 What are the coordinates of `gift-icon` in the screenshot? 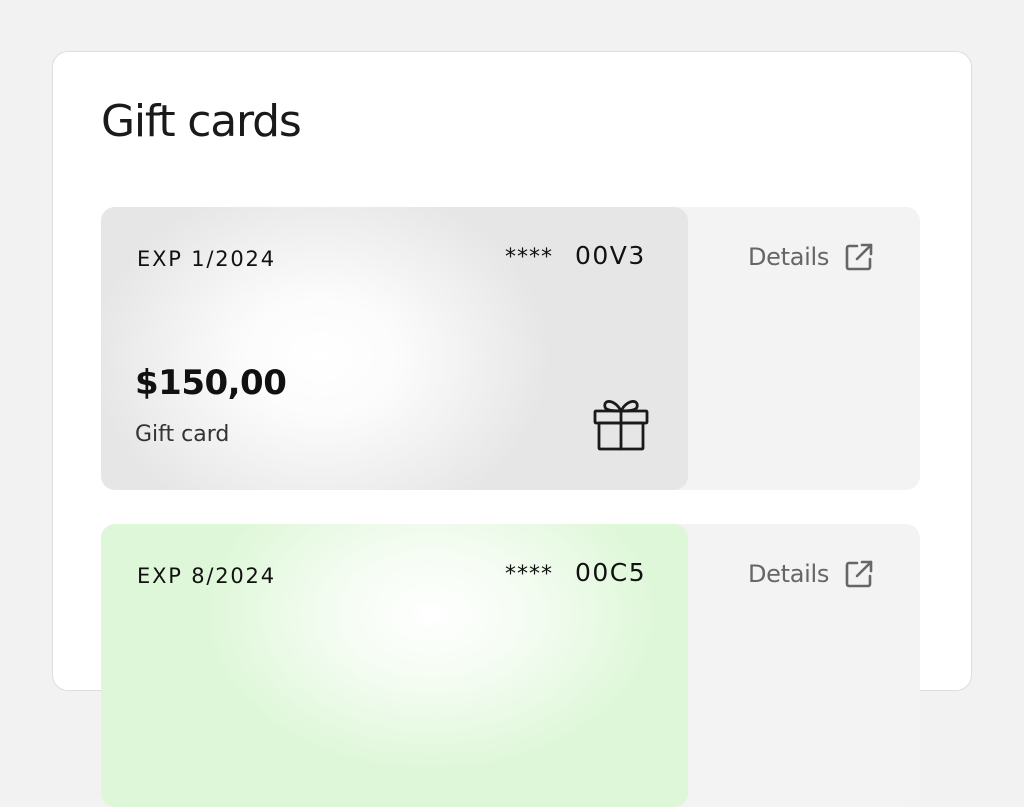 It's located at (621, 425).